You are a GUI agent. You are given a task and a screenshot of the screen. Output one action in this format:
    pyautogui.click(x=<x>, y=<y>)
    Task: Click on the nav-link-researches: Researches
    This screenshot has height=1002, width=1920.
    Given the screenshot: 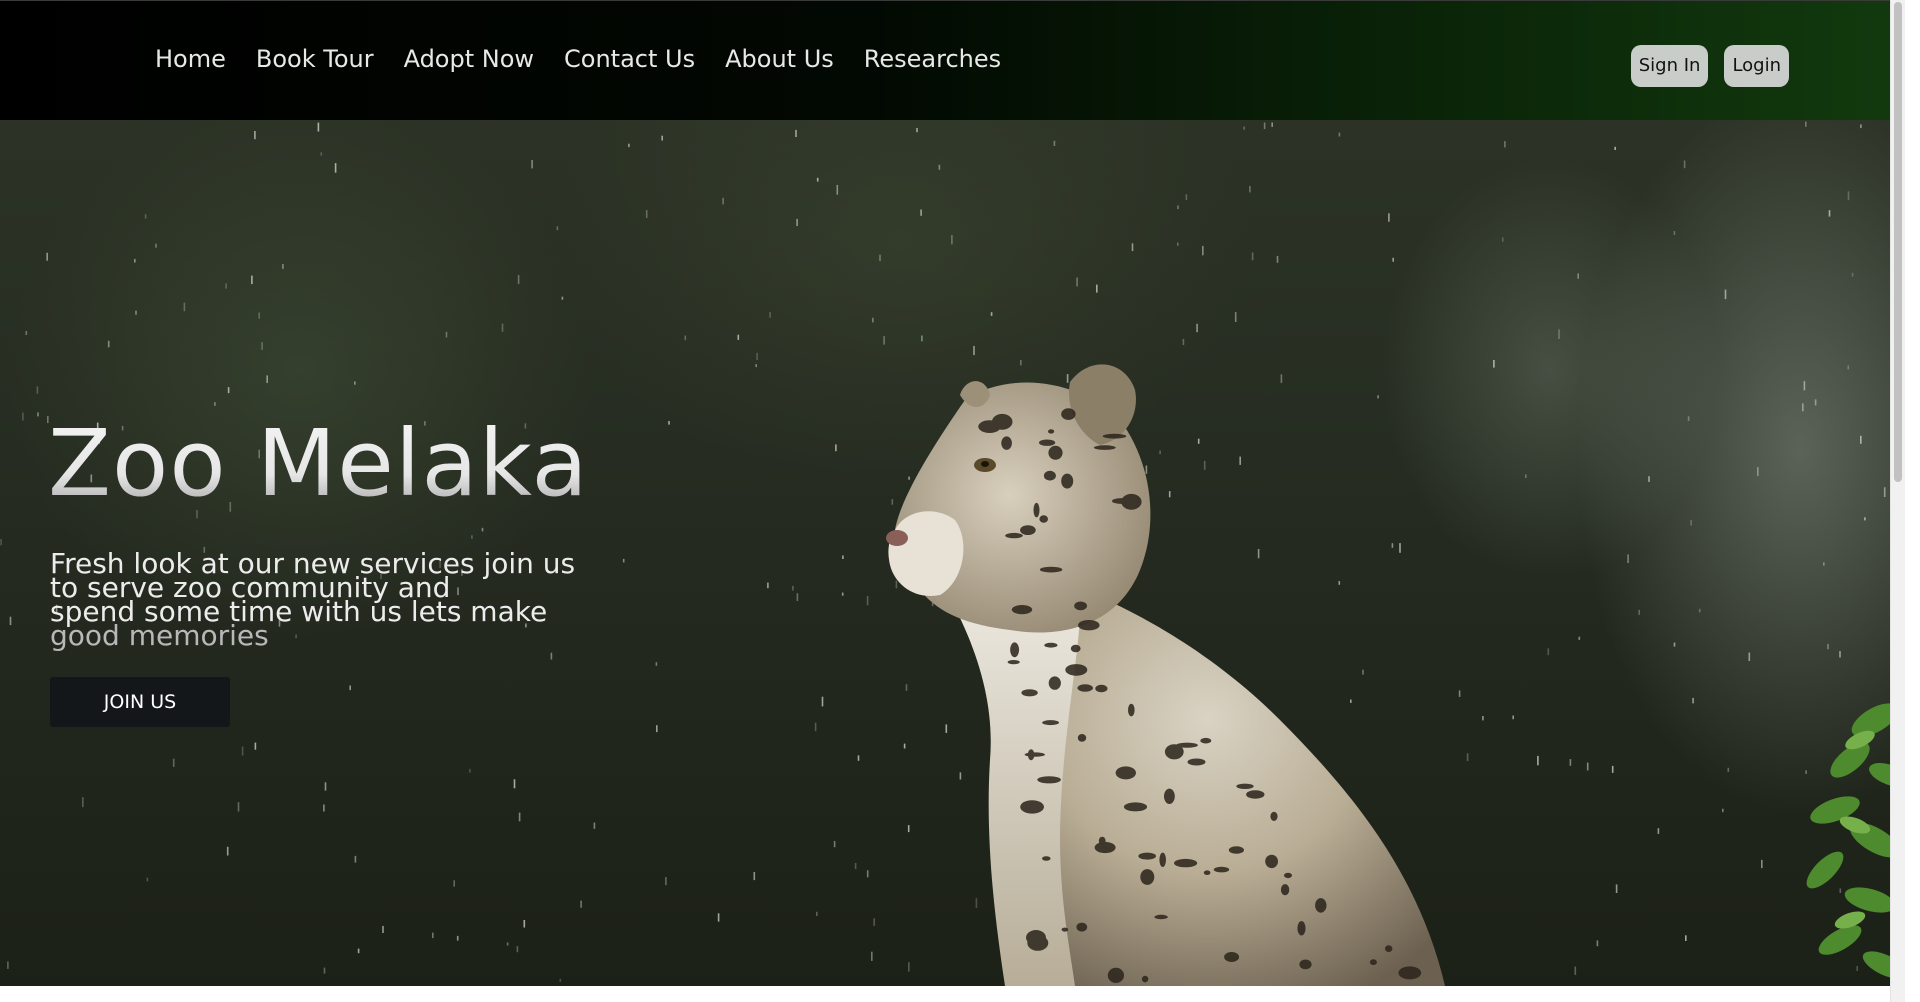 What is the action you would take?
    pyautogui.click(x=932, y=59)
    